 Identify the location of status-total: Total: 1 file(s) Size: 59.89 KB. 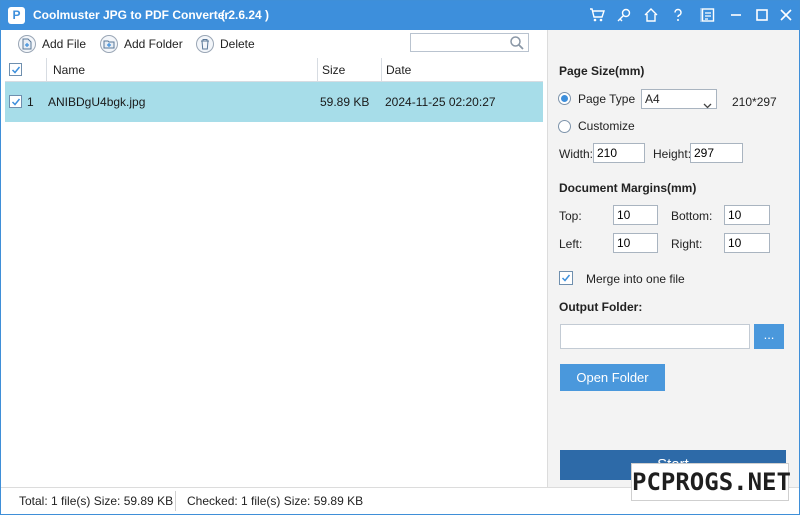
(96, 501).